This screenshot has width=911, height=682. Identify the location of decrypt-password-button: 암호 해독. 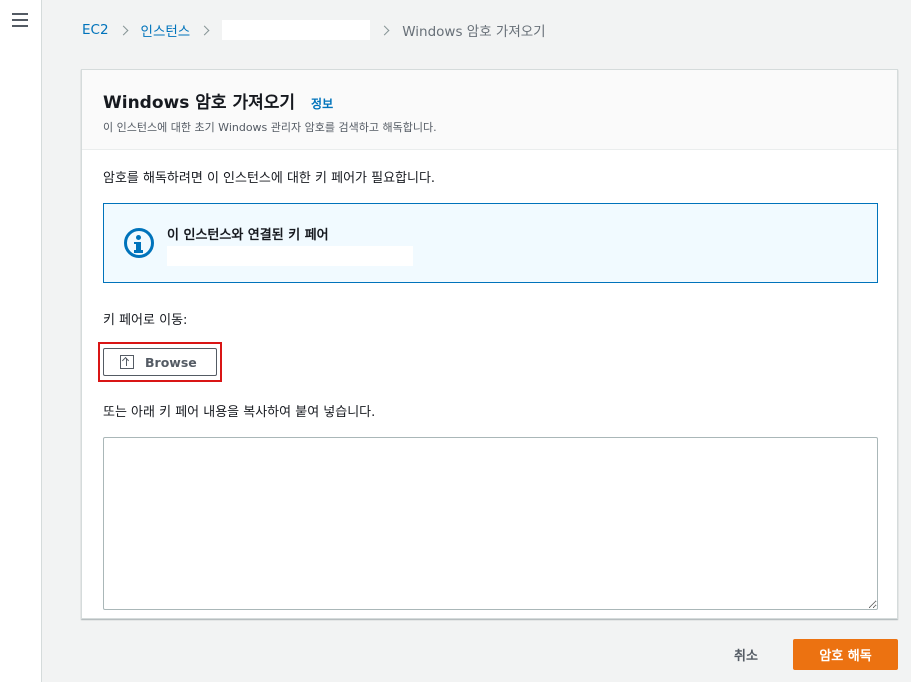
(845, 654).